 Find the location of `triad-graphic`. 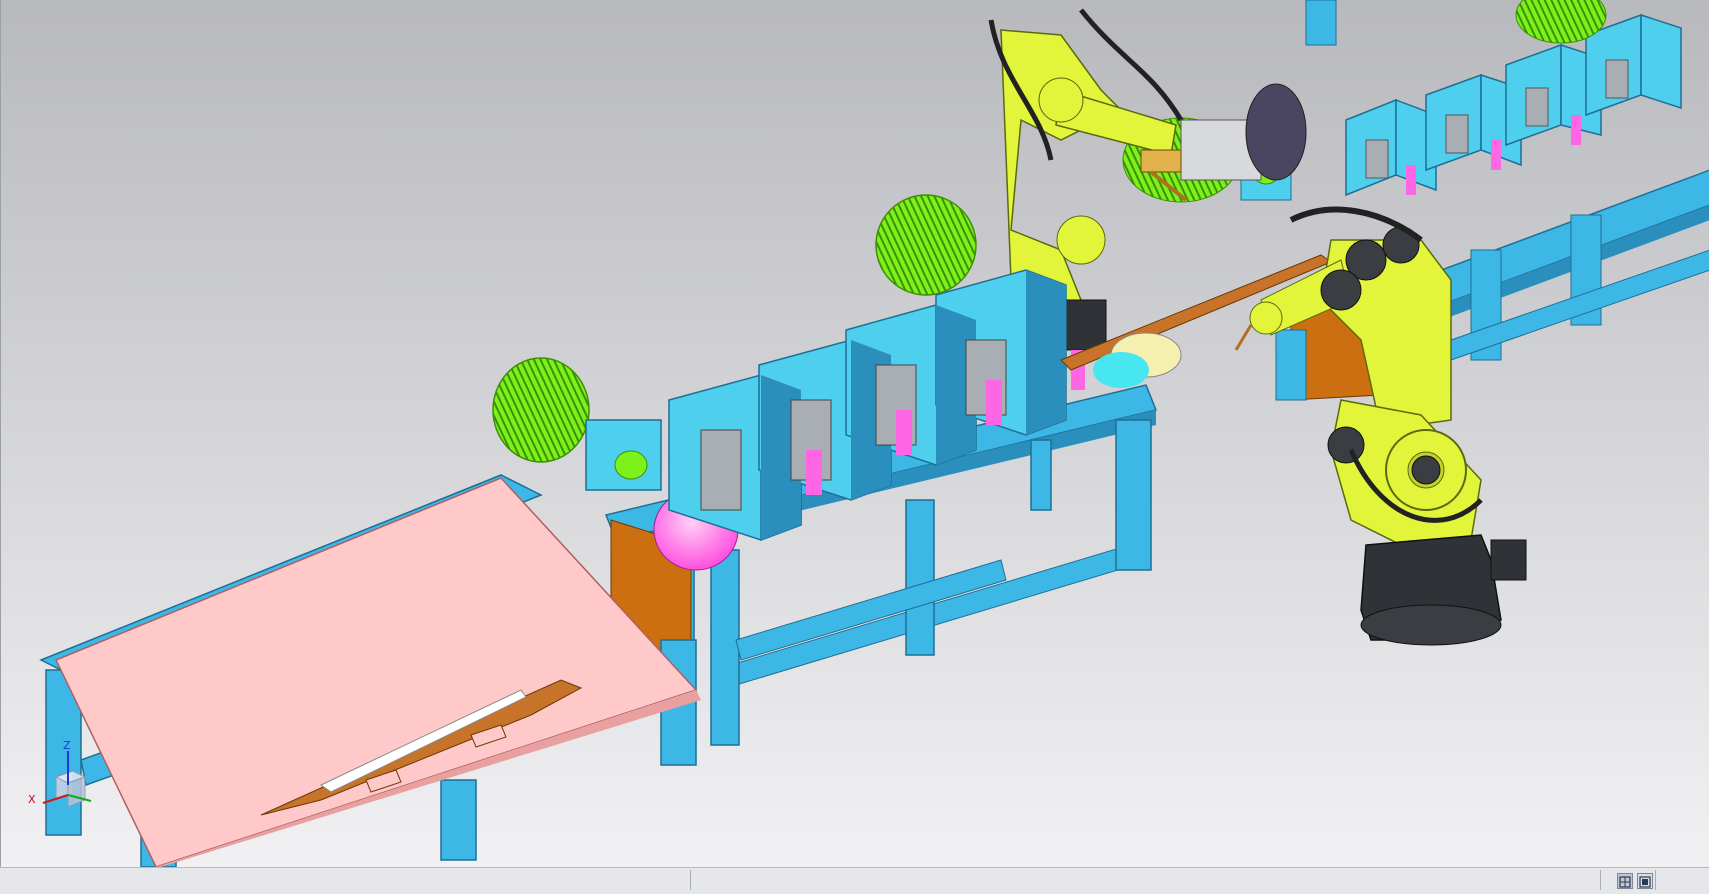

triad-graphic is located at coordinates (67, 779).